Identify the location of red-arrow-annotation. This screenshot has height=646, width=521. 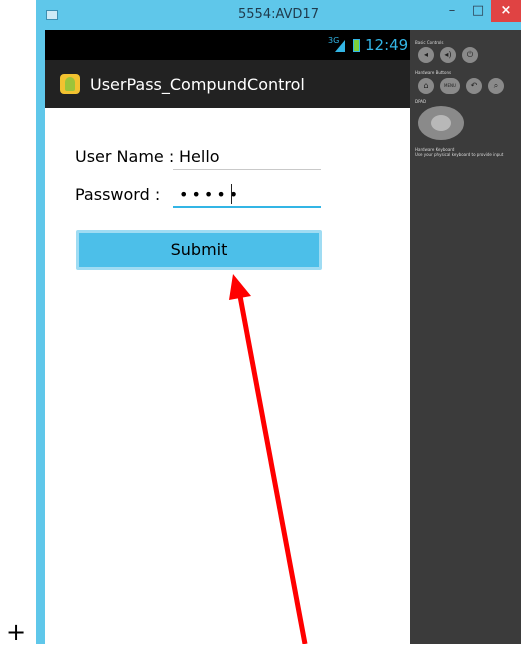
(268, 459).